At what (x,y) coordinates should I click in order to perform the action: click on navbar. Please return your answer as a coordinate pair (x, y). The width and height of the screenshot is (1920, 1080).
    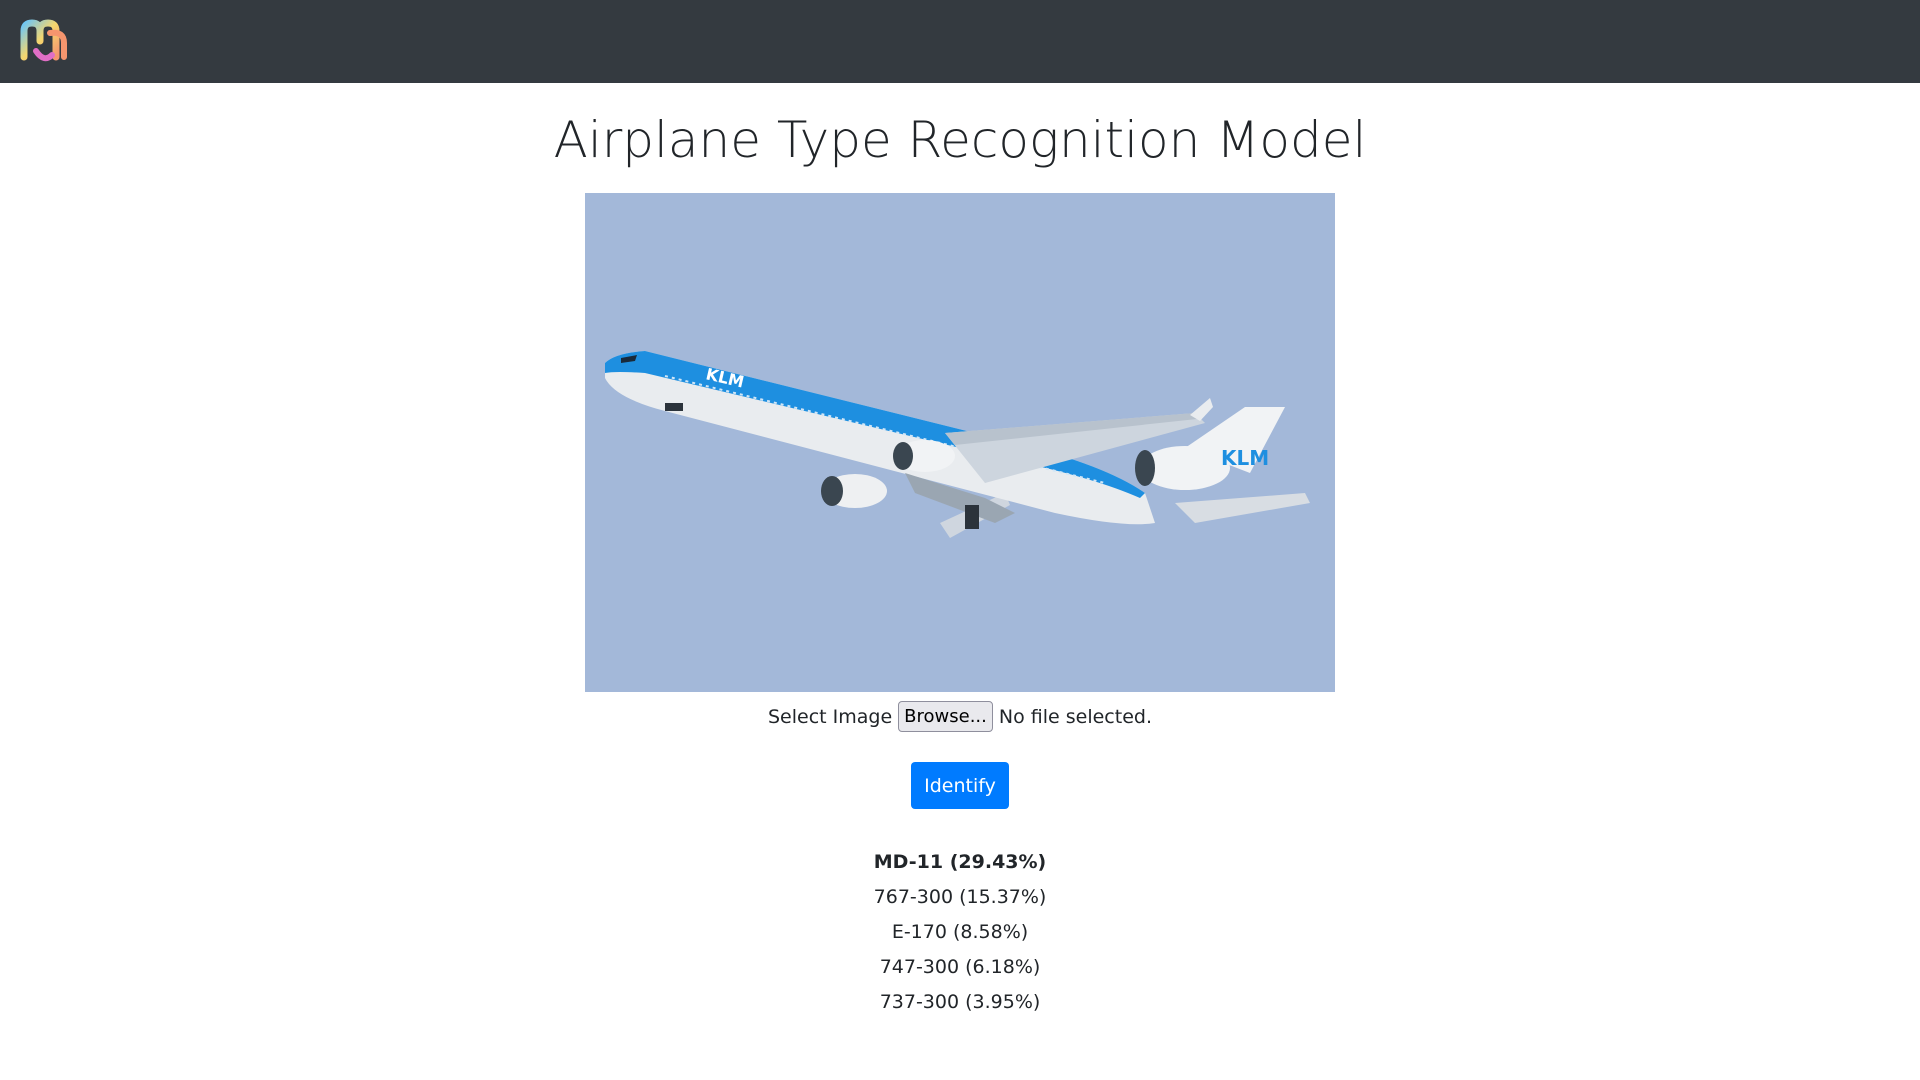
    Looking at the image, I should click on (960, 41).